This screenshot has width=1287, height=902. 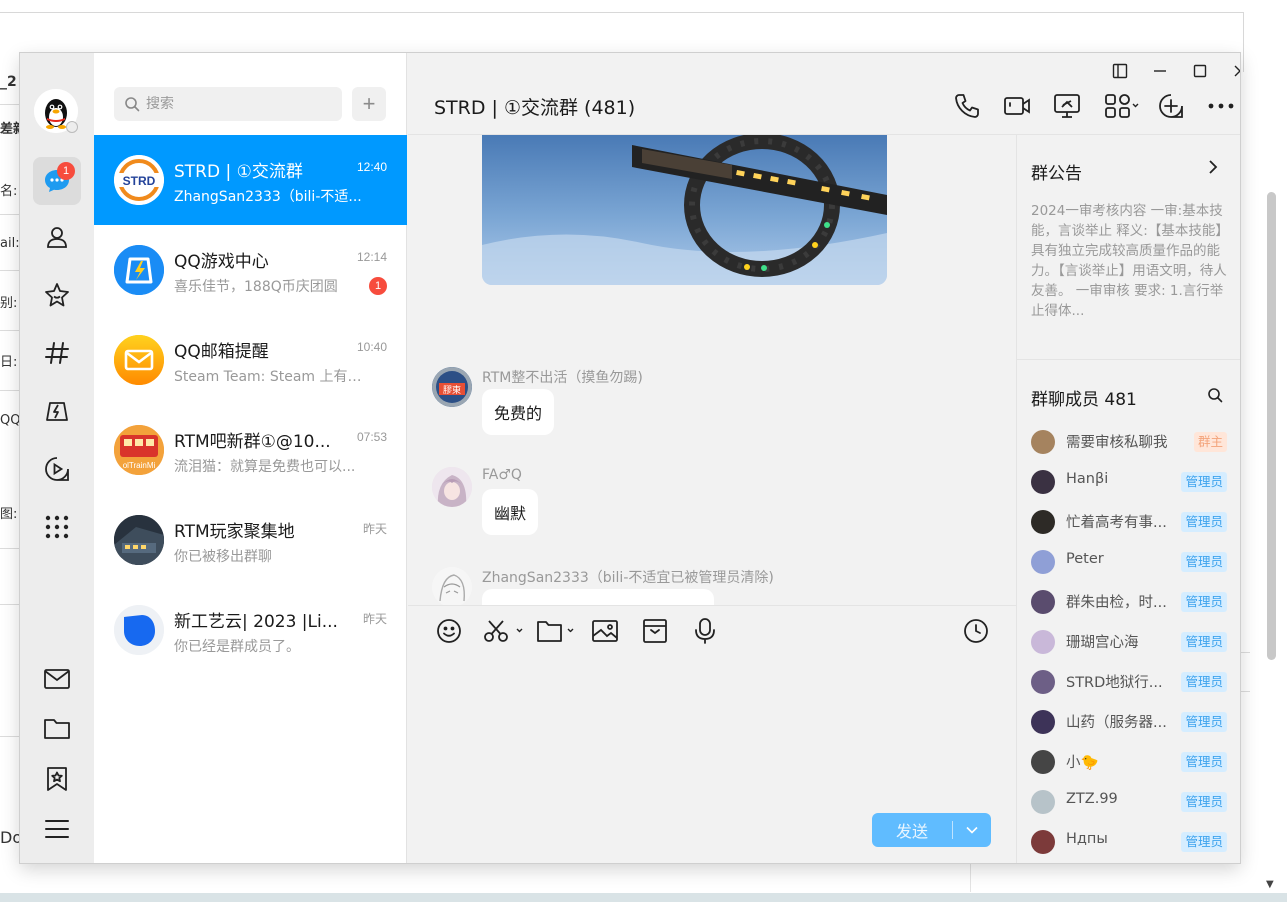 What do you see at coordinates (1128, 522) in the screenshot?
I see `member-row: 忙着高考有事... 管理员` at bounding box center [1128, 522].